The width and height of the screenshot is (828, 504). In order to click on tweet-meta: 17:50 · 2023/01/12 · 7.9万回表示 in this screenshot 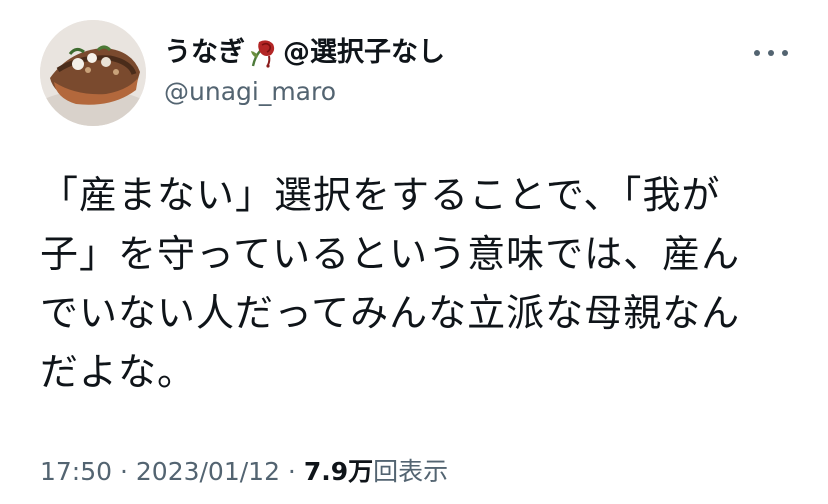, I will do `click(244, 472)`.